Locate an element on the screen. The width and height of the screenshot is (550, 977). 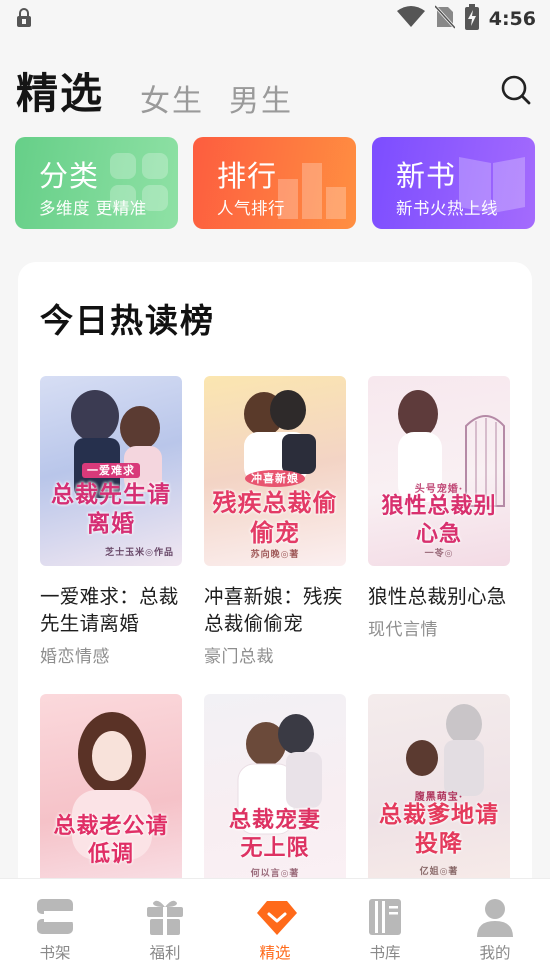
ranking-tile: 排行 人气排行 is located at coordinates (274, 183).